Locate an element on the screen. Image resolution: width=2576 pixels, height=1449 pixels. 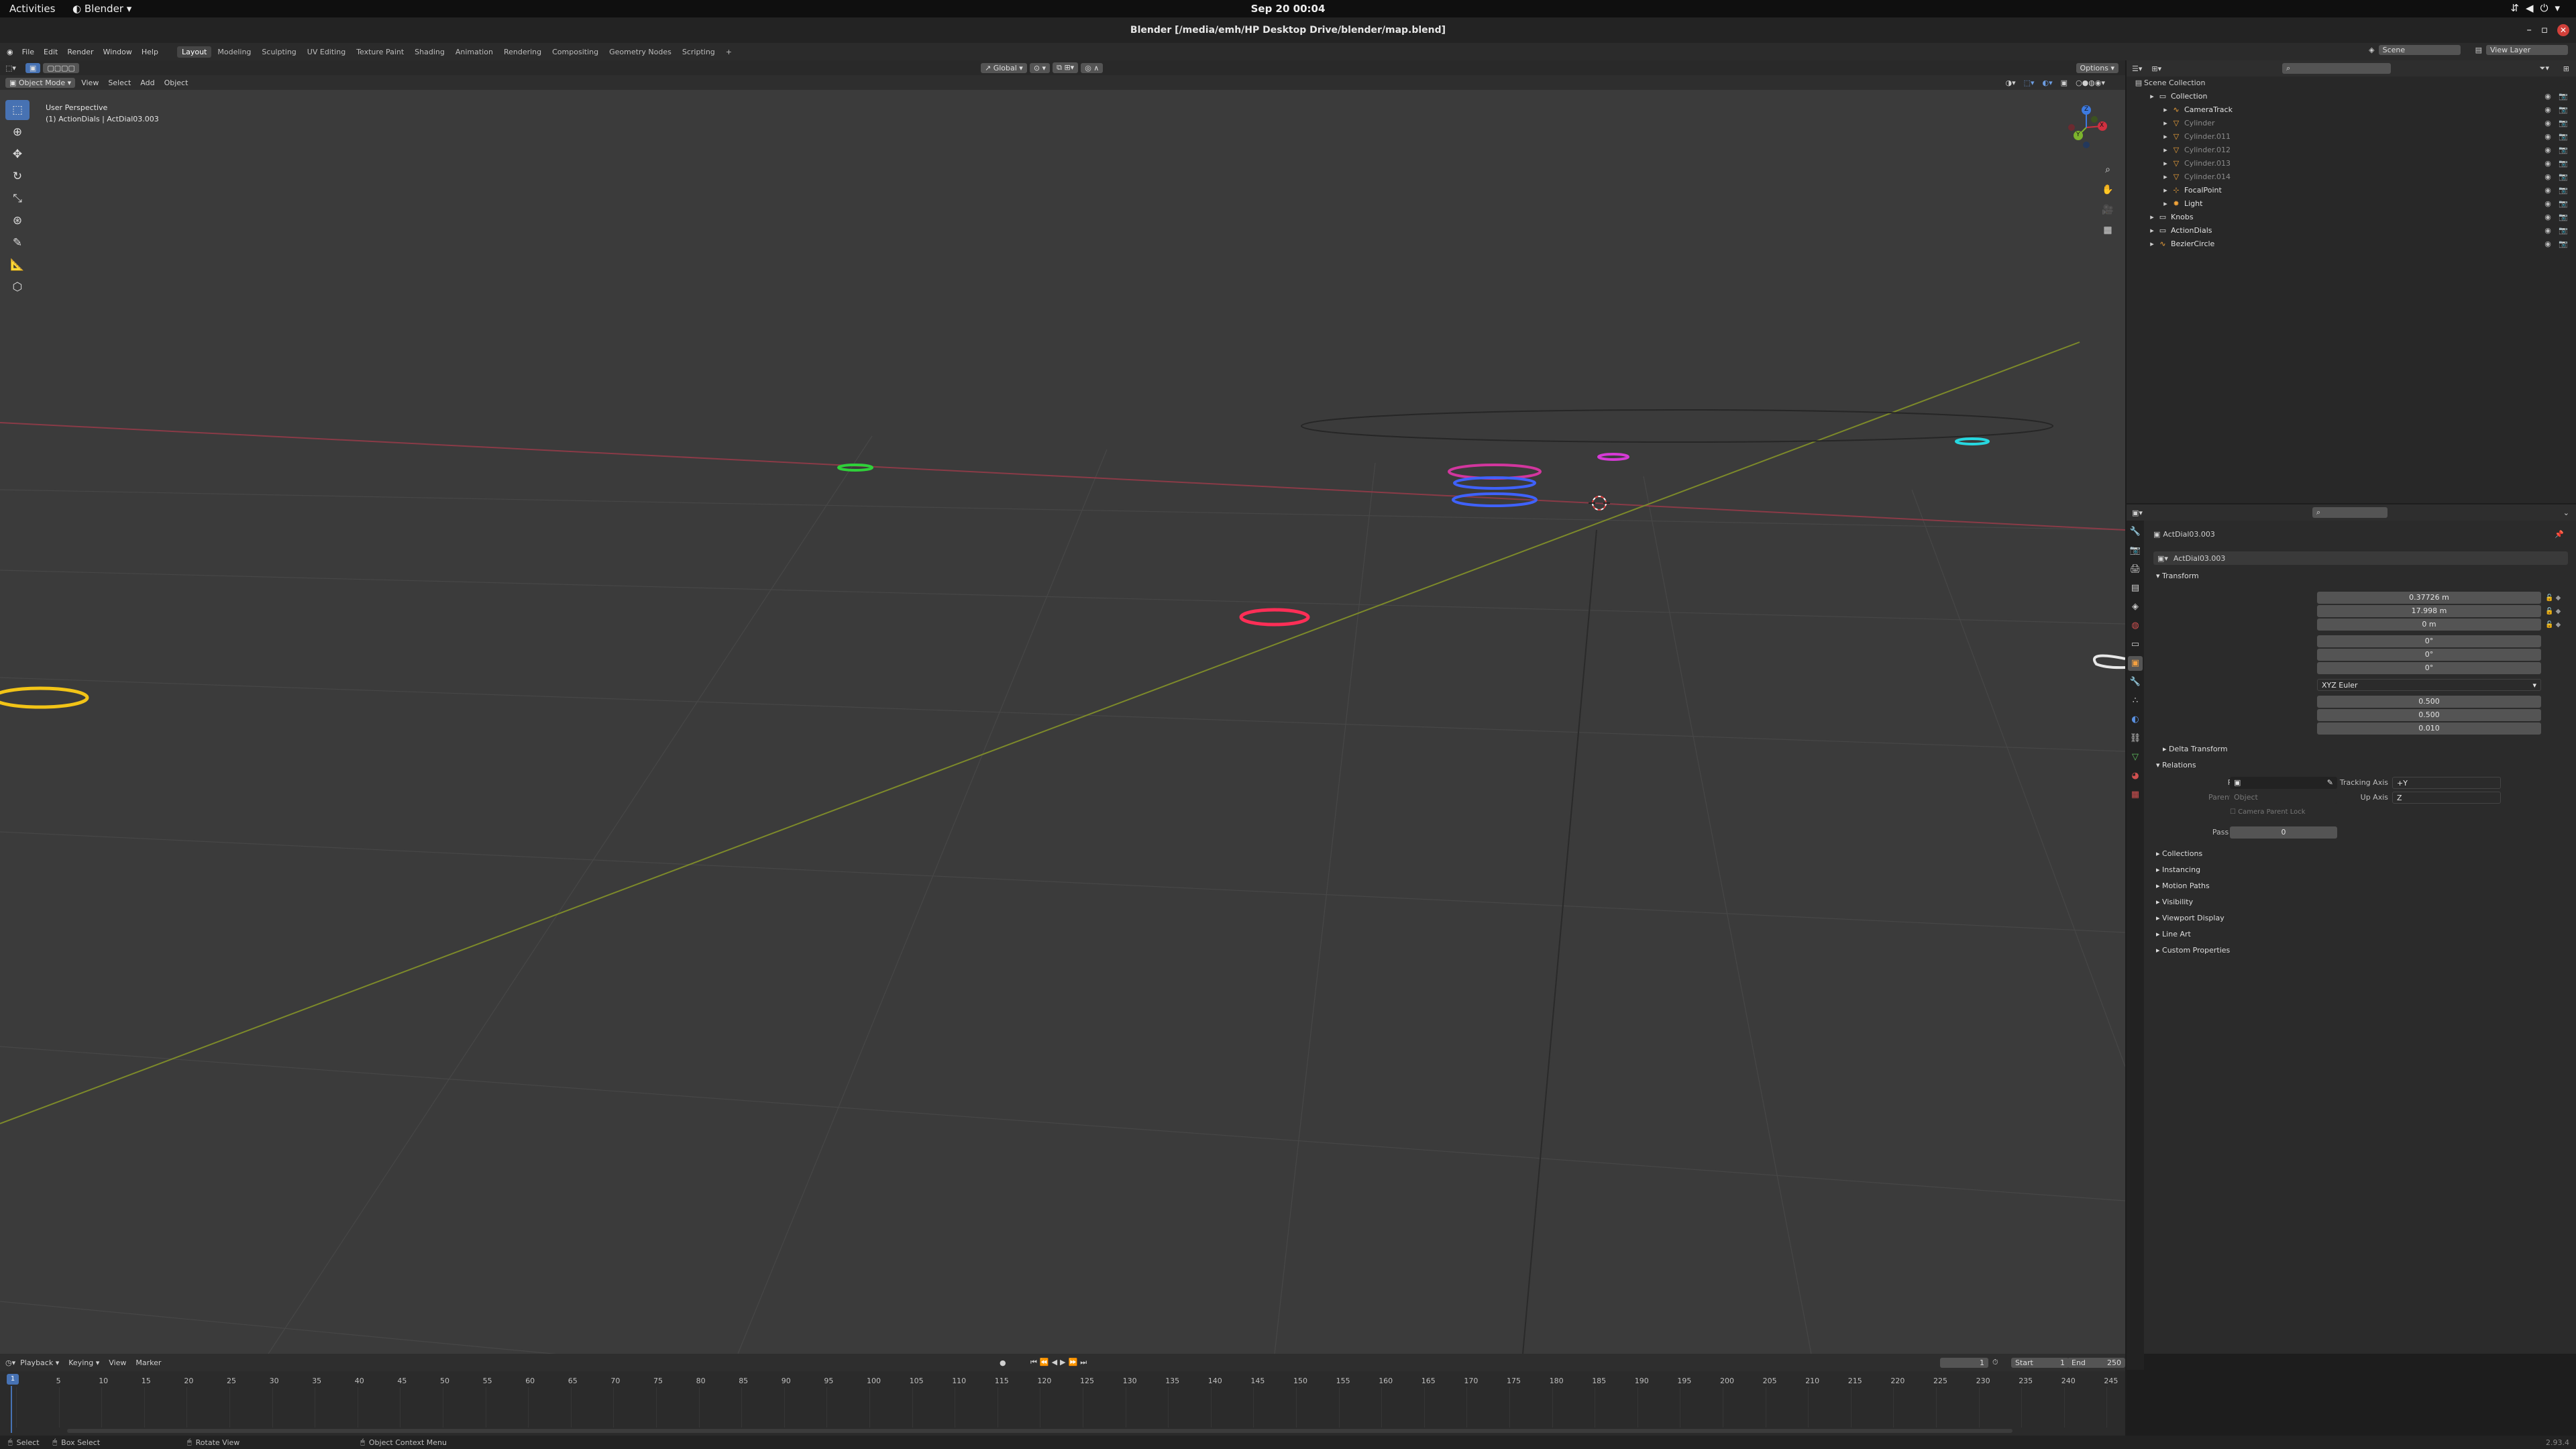
menu-keying: Keying ▾ is located at coordinates (84, 1362).